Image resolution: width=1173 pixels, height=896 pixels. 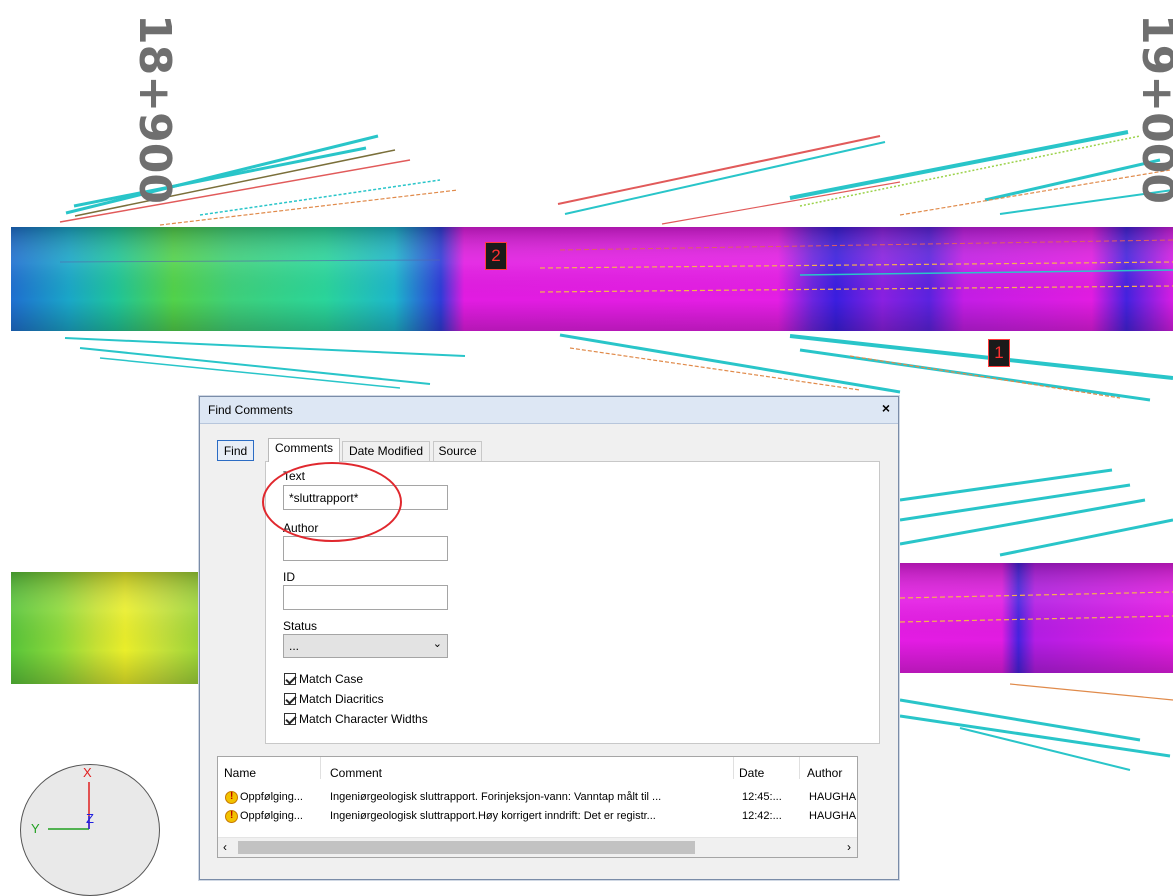 I want to click on match-case-checkbox: Match Case, so click(x=323, y=679).